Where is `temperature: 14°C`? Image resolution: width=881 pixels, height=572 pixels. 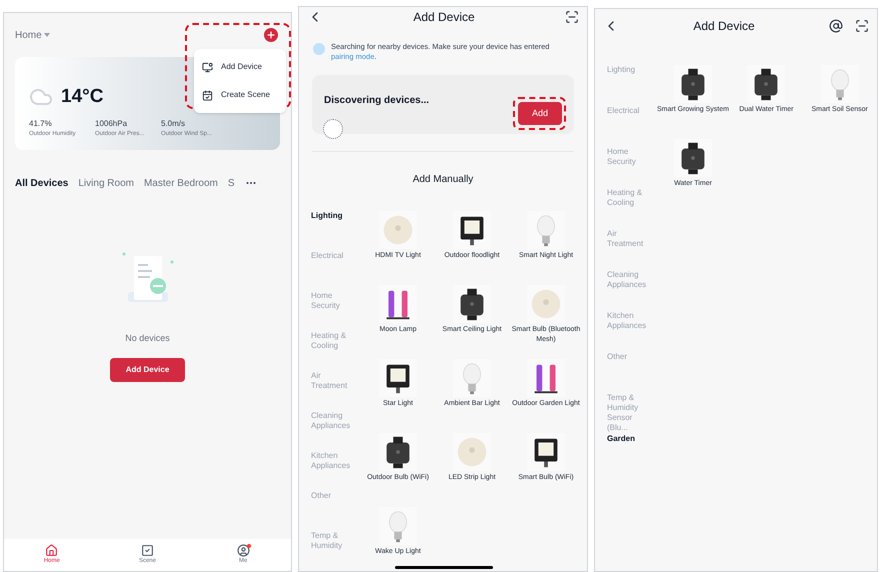
temperature: 14°C is located at coordinates (82, 97).